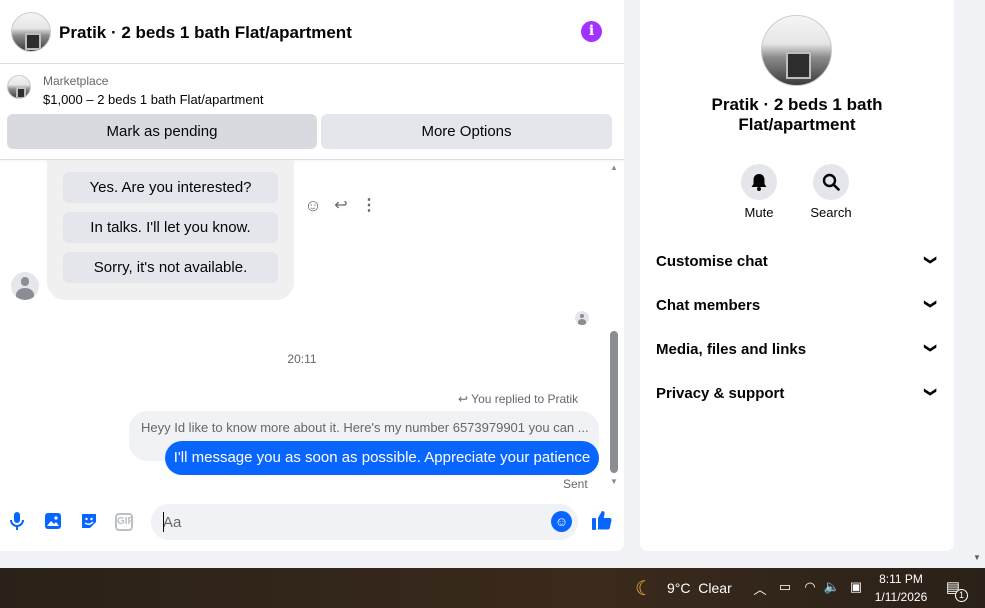 This screenshot has height=608, width=985. I want to click on mute-label: Mute, so click(759, 212).